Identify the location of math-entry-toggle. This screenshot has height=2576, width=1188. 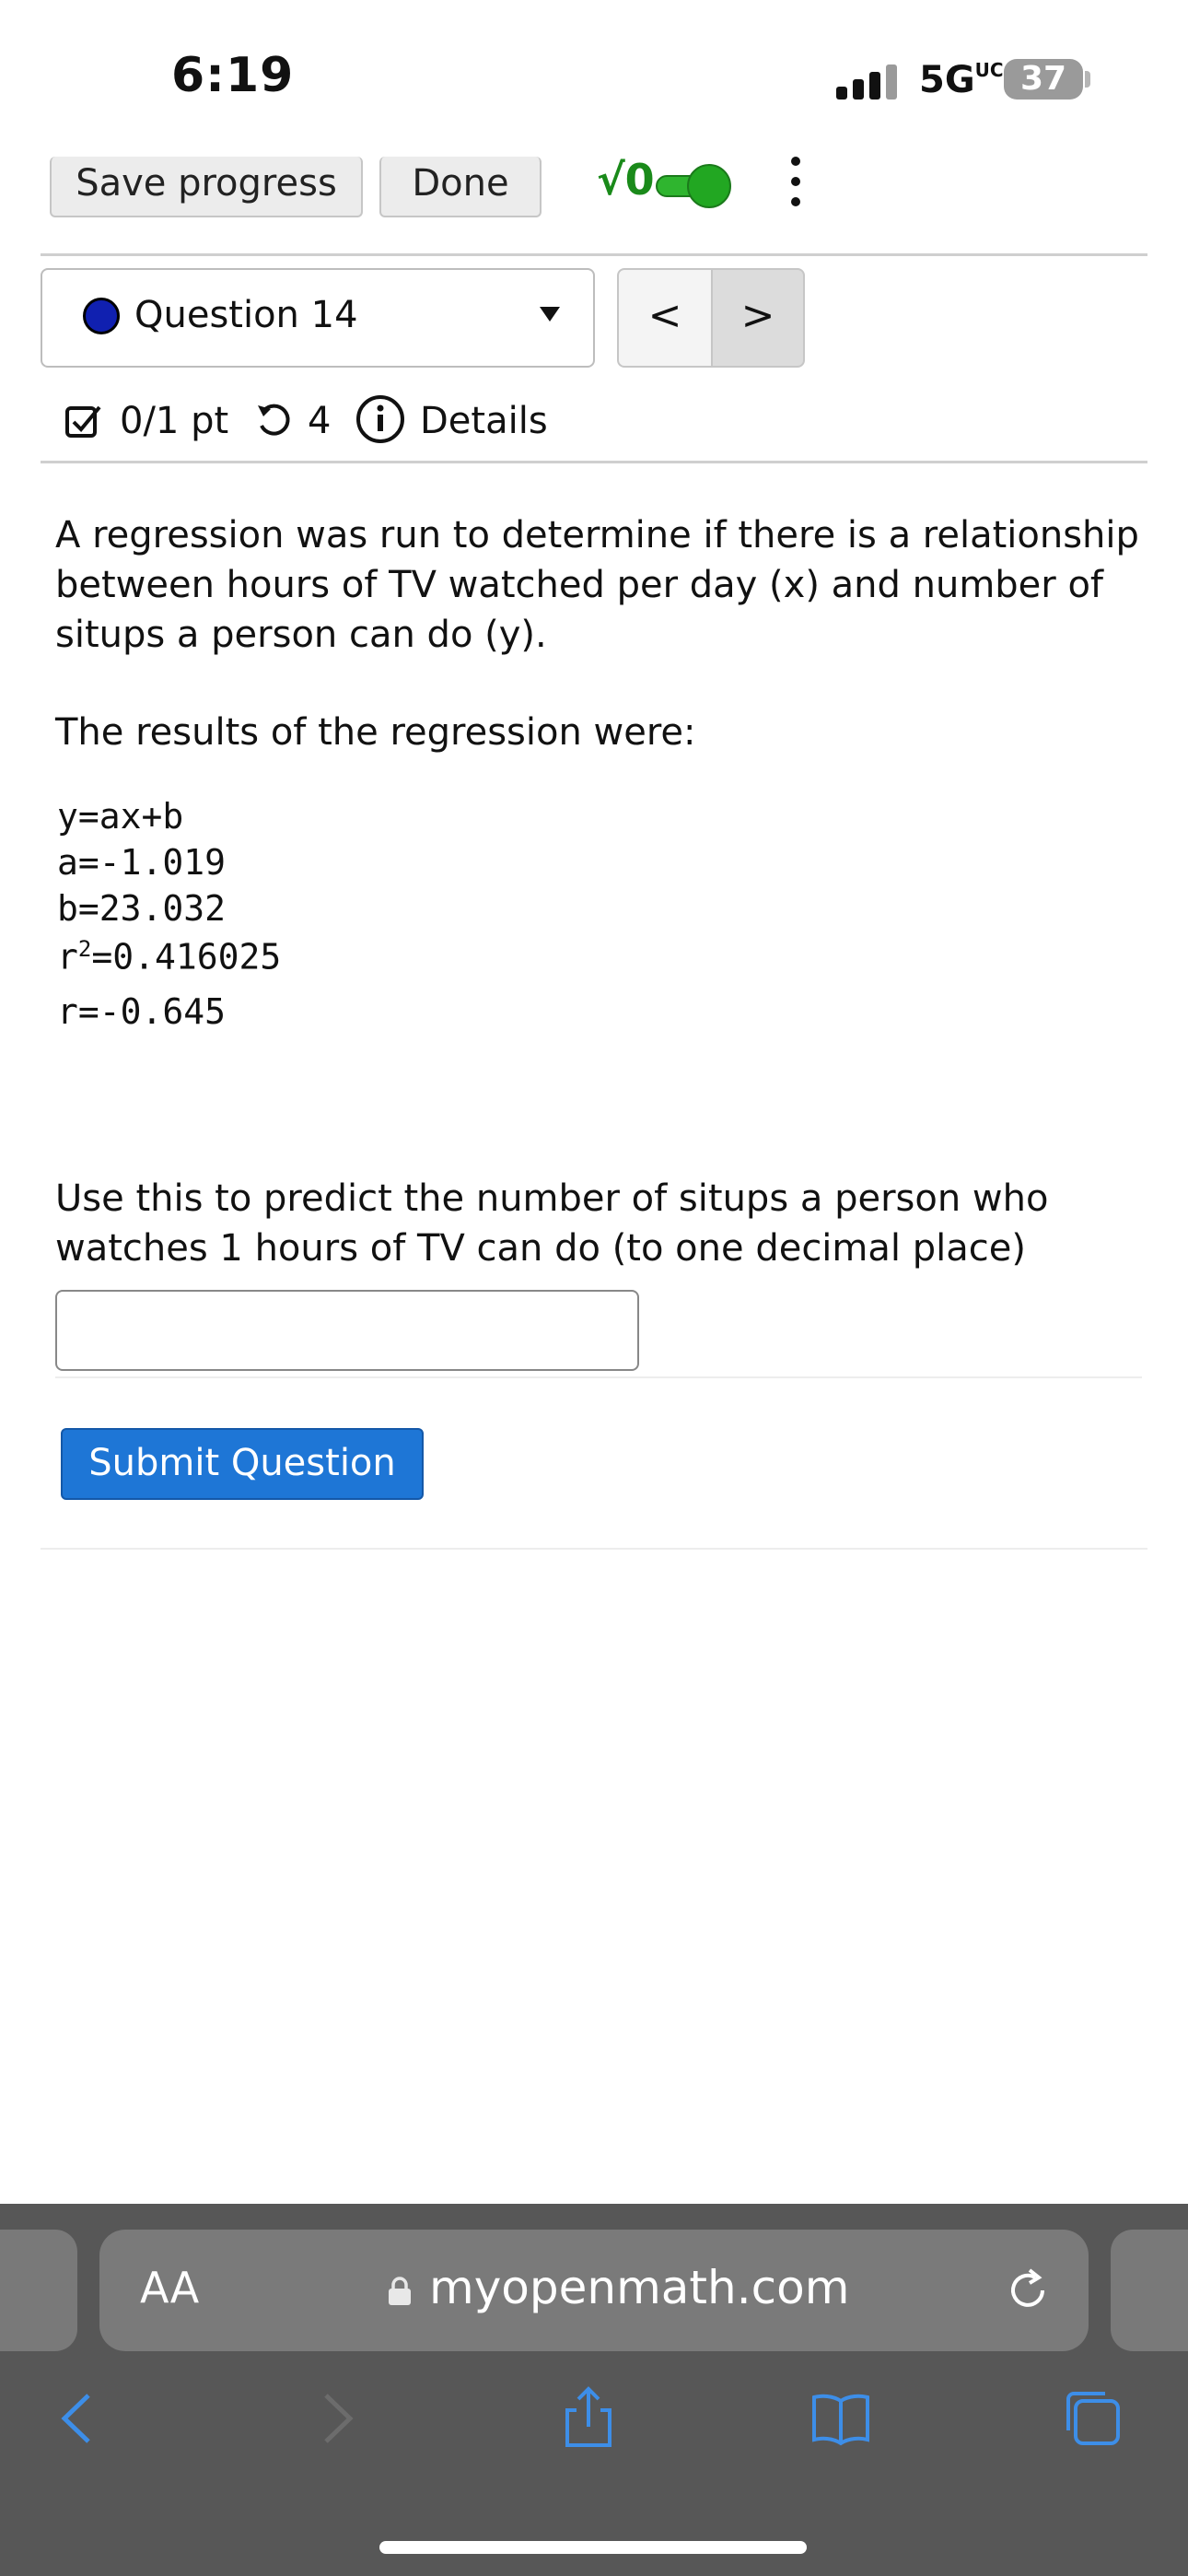
(694, 186).